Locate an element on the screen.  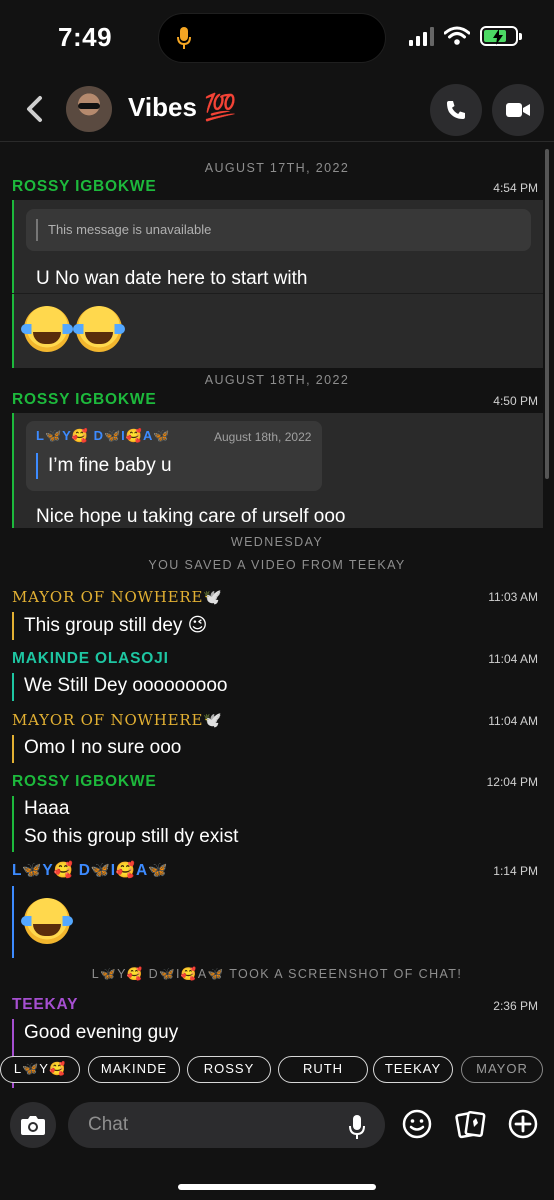
quoted-message-text: This message is unavailable is located at coordinates (130, 229).